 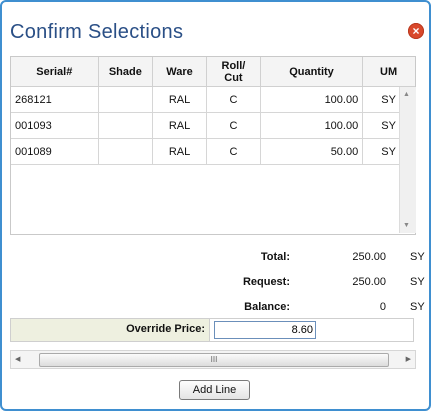 I want to click on table-row: 001089 RAL C 50.00 SY, so click(x=213, y=151).